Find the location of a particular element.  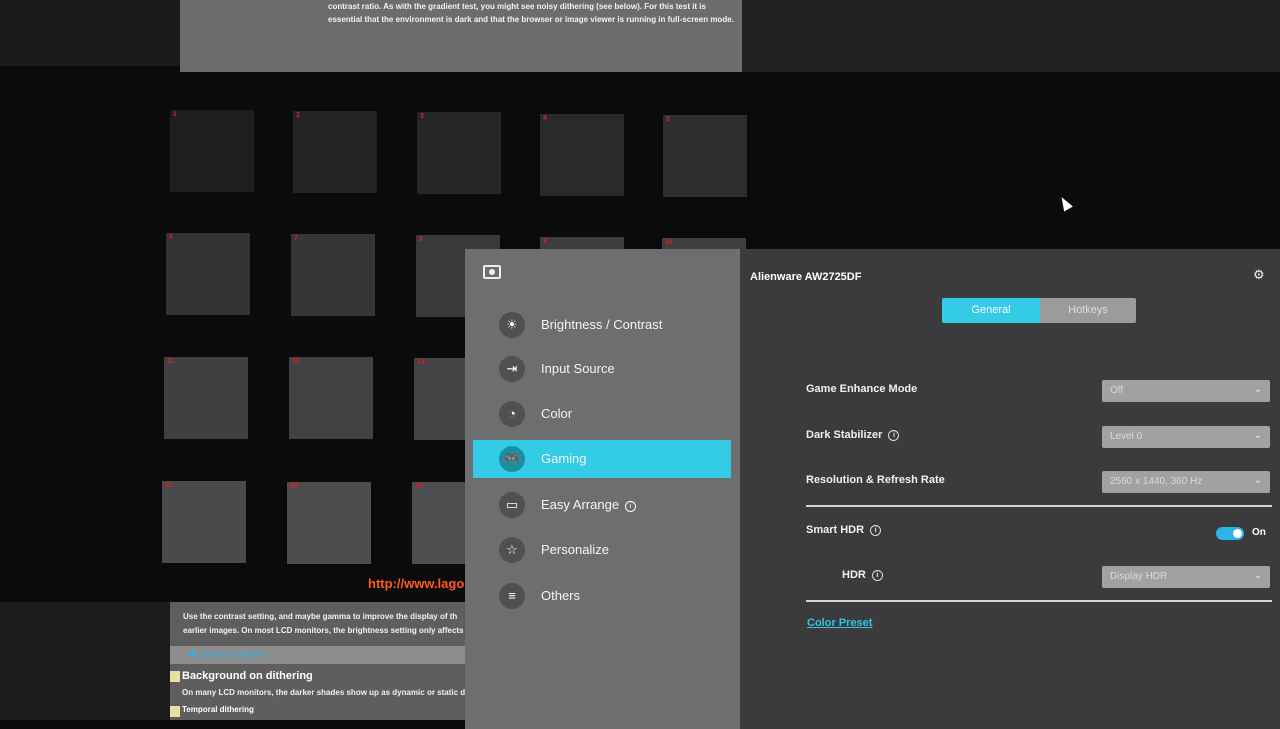

sun-icon: ☀ is located at coordinates (512, 325).